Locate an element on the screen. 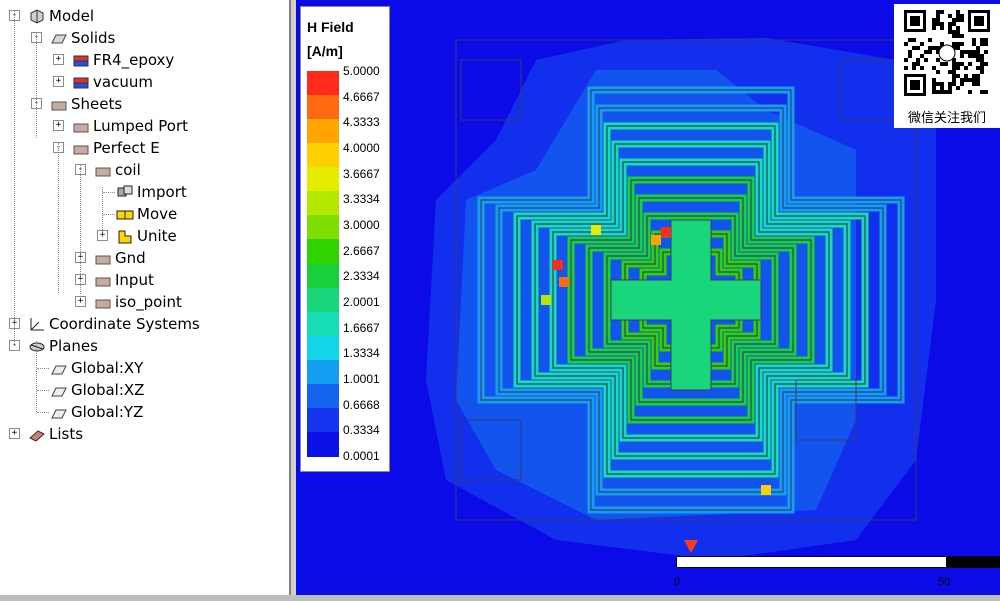 This screenshot has width=1000, height=601. tree-item-label: iso_point is located at coordinates (148, 302).